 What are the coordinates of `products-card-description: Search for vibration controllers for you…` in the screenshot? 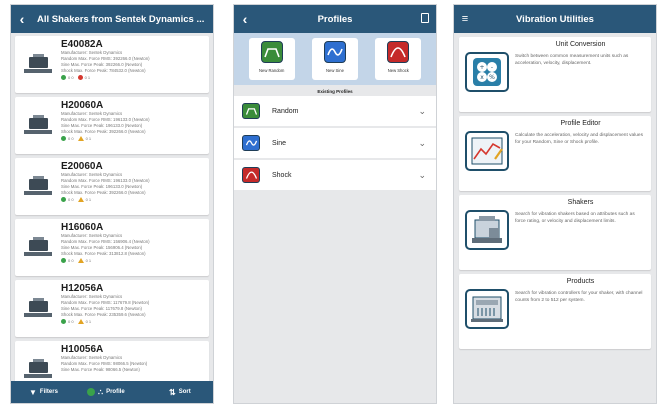 It's located at (579, 297).